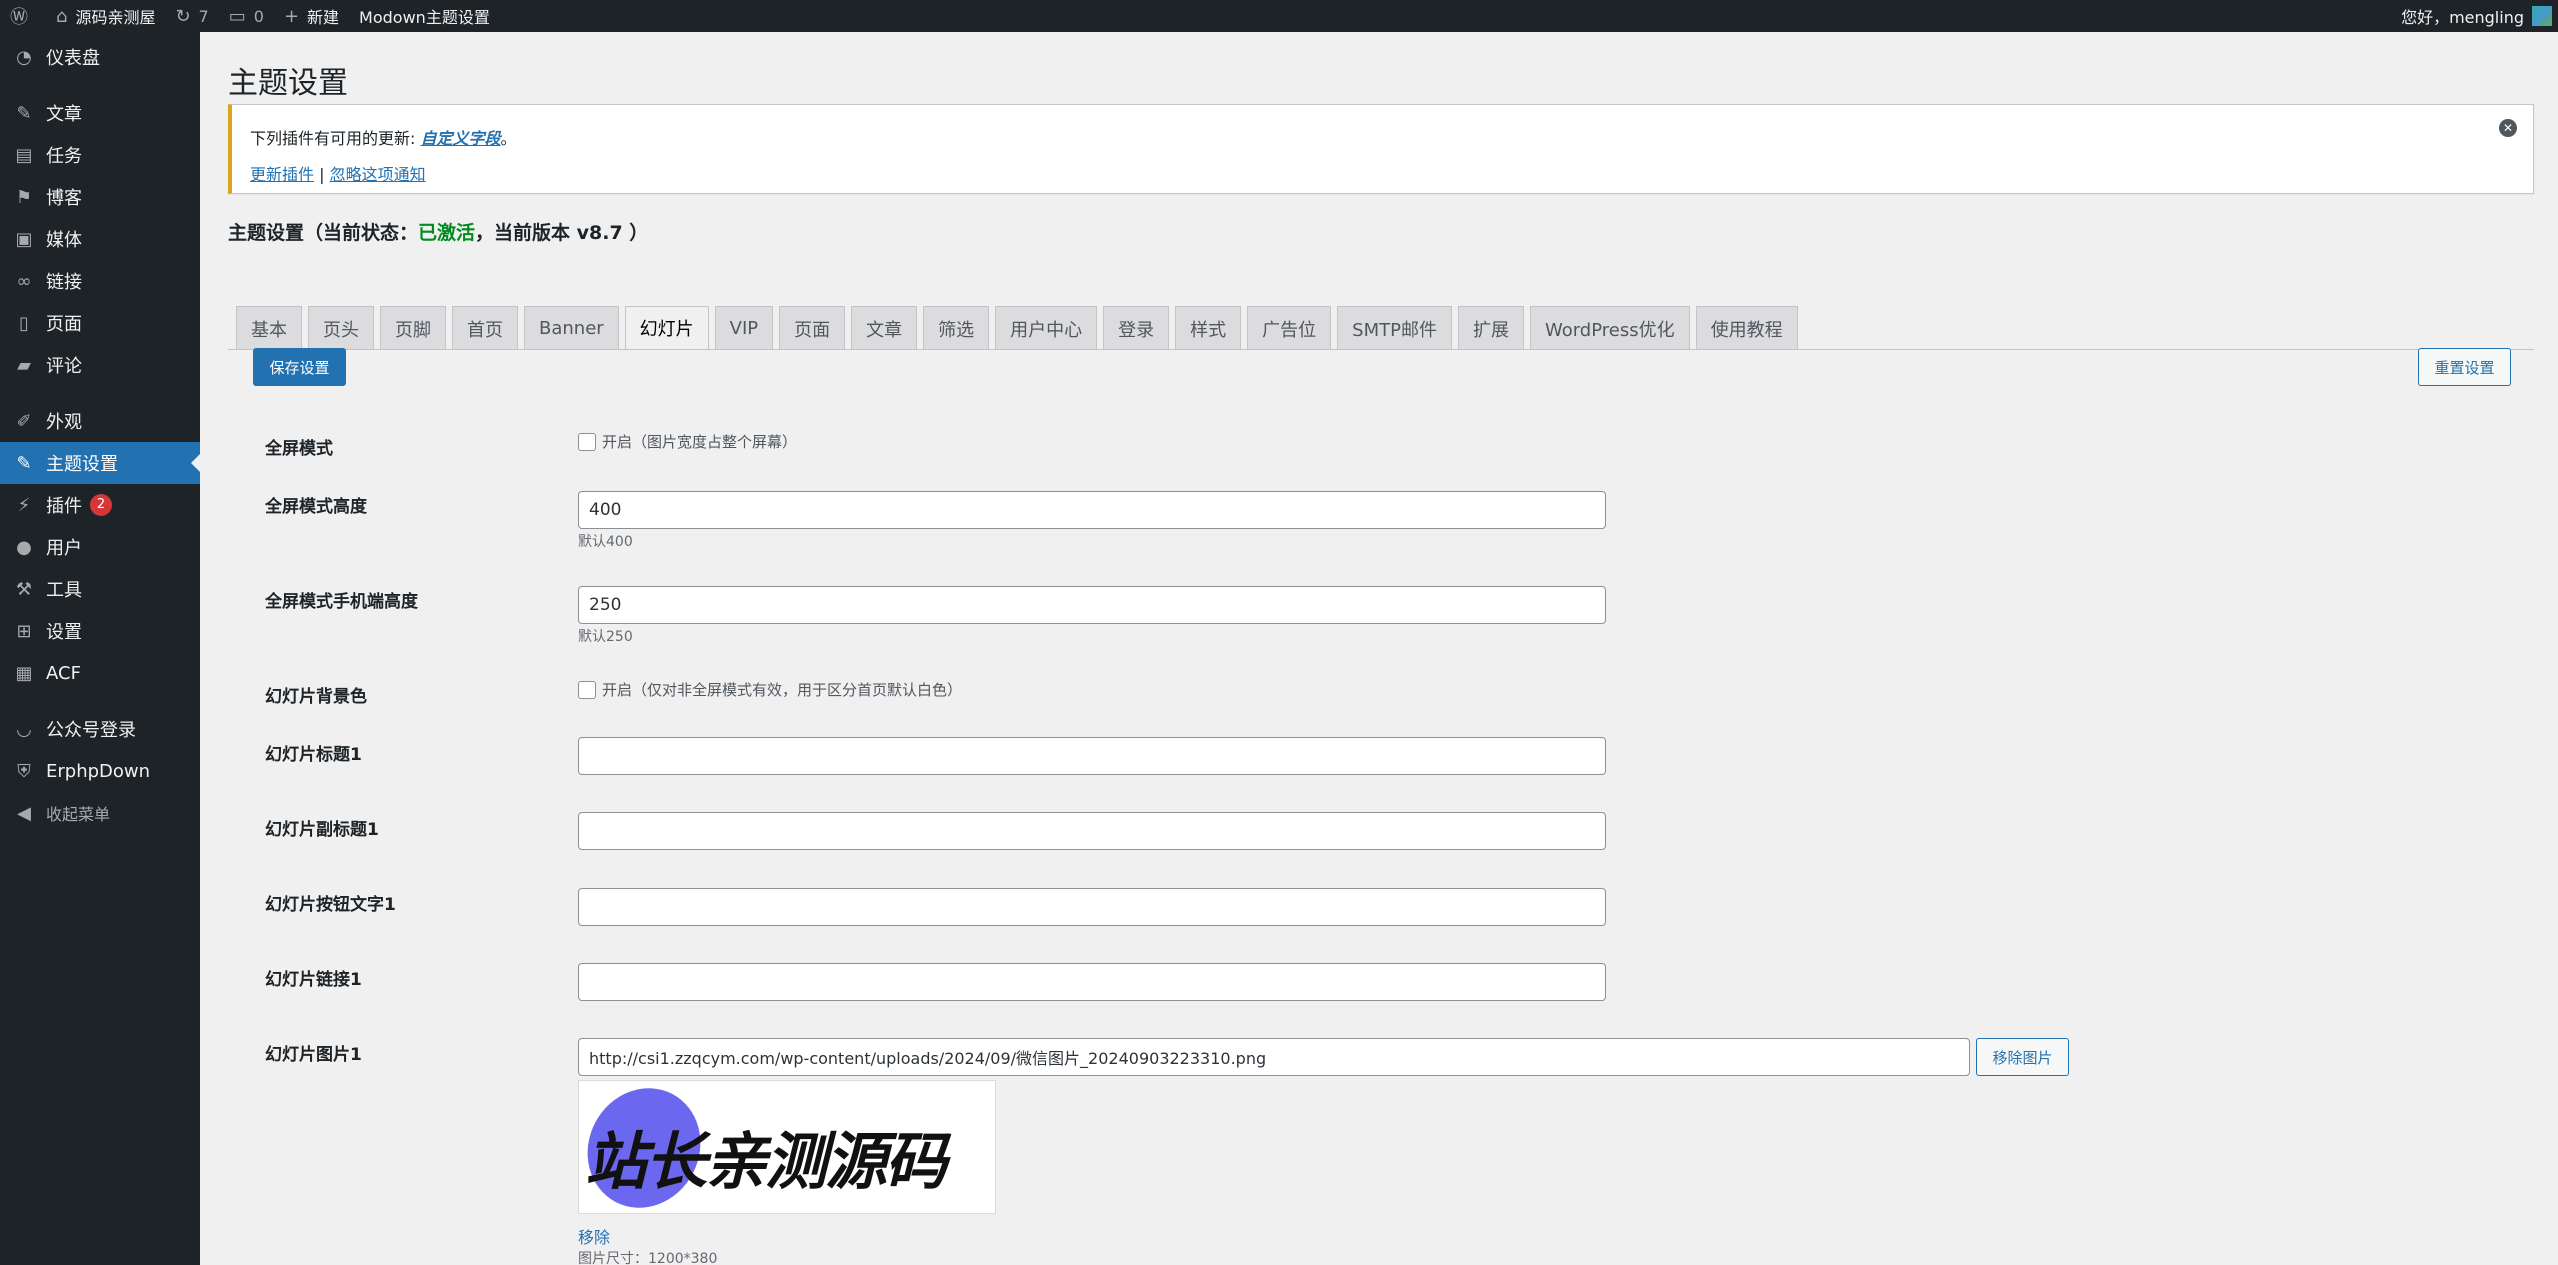 This screenshot has height=1265, width=2558. What do you see at coordinates (24, 463) in the screenshot?
I see `brush-icon: ✎` at bounding box center [24, 463].